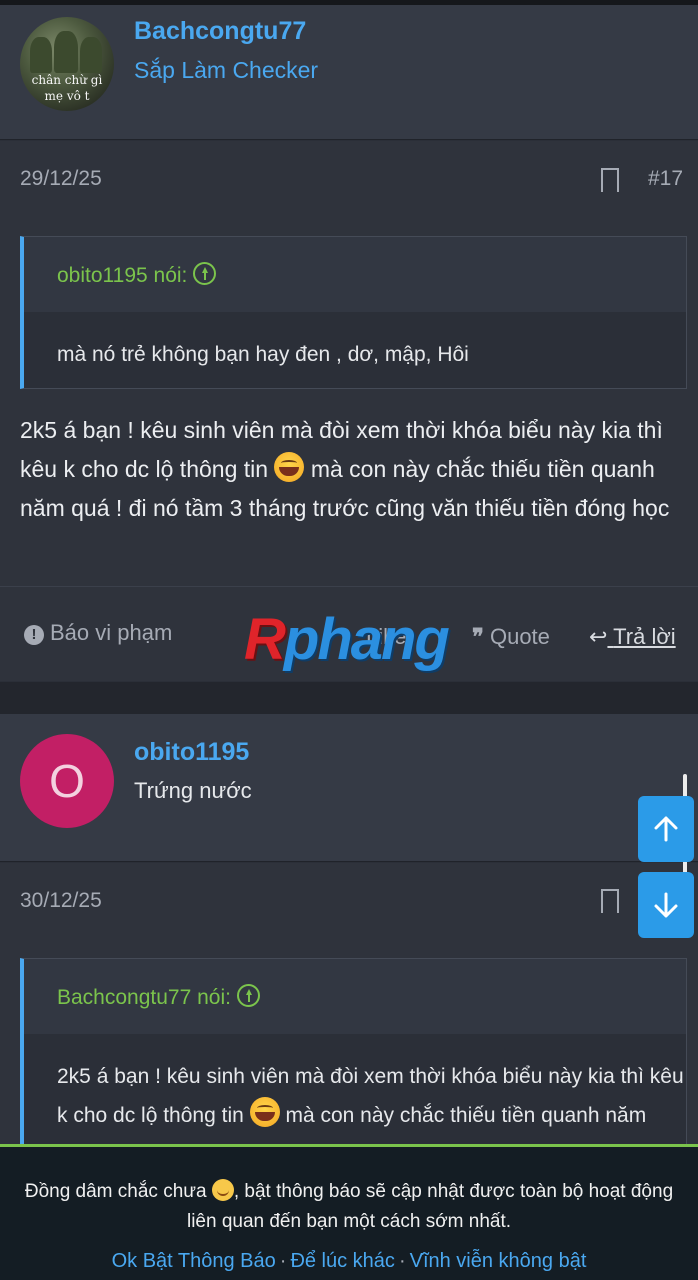 The width and height of the screenshot is (698, 1280). Describe the element at coordinates (144, 997) in the screenshot. I see `quote-author: Bachcongtu77 nói:` at that location.